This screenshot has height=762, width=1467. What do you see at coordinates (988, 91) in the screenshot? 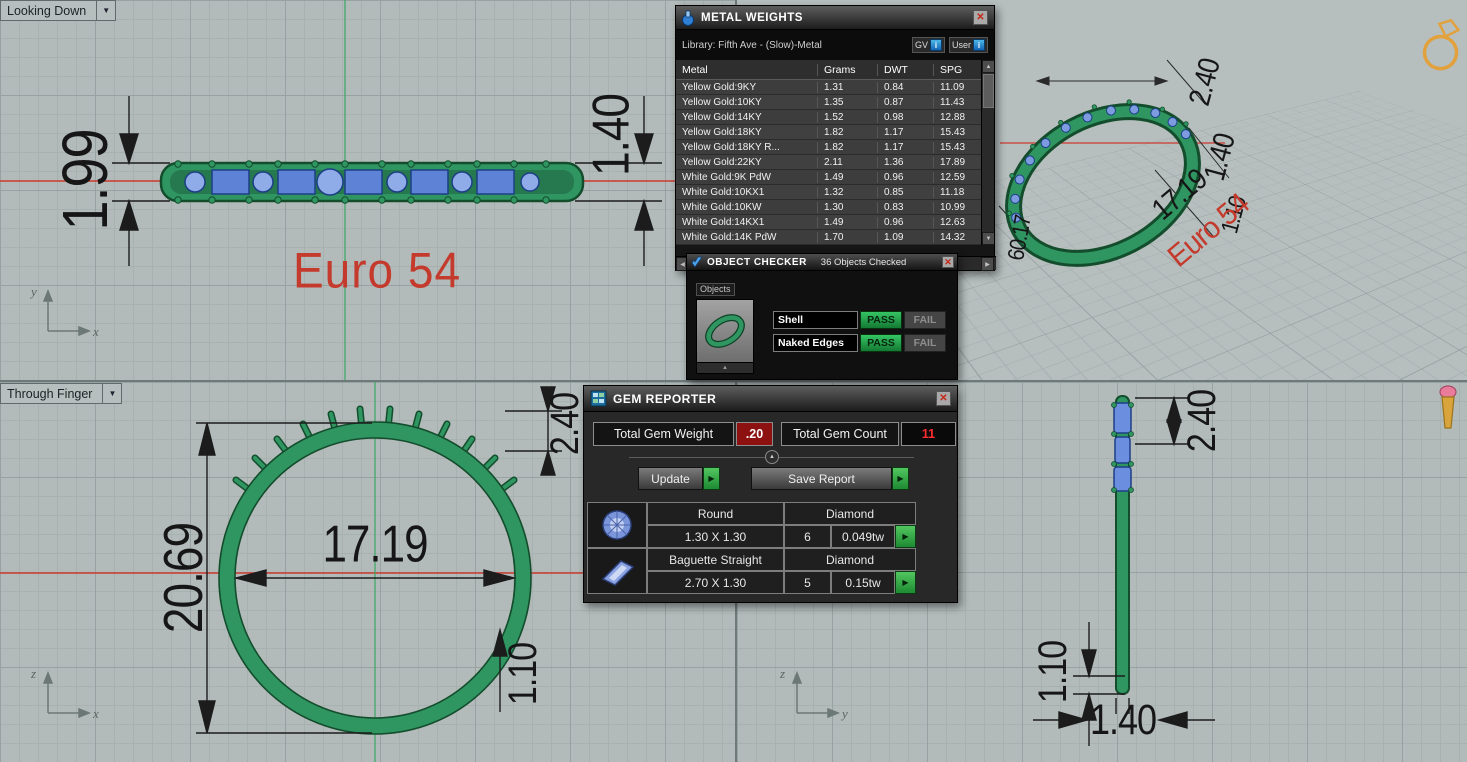
I see `scrollbar-thumb` at bounding box center [988, 91].